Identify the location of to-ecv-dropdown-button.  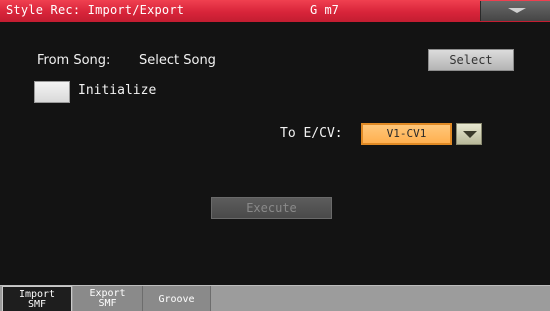
(469, 134).